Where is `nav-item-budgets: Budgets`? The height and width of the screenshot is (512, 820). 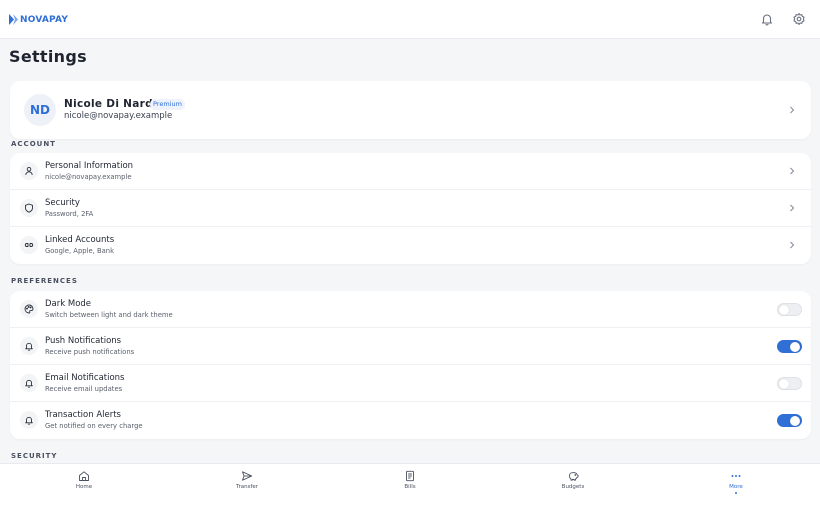 nav-item-budgets: Budgets is located at coordinates (573, 480).